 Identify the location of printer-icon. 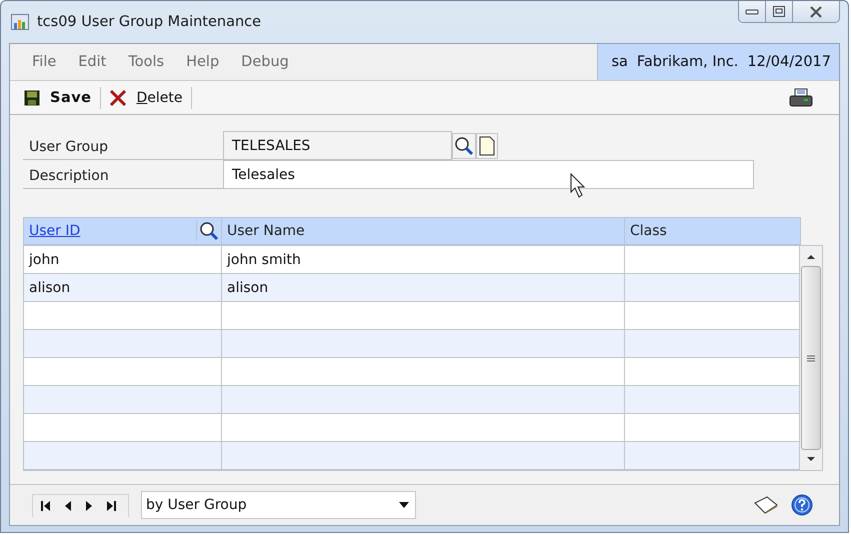
(801, 98).